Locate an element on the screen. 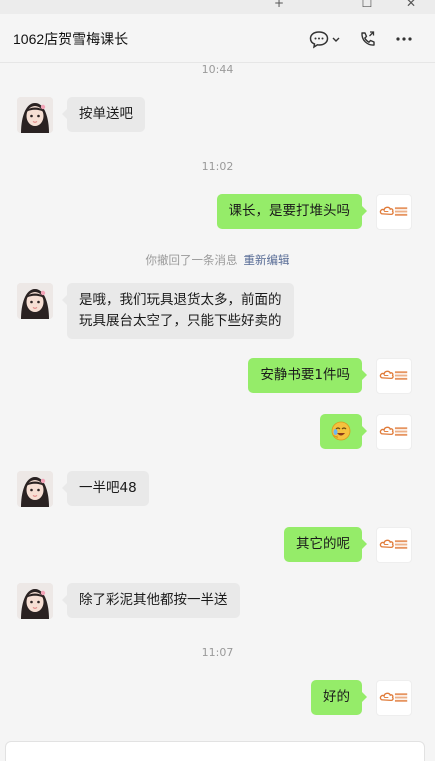 The image size is (435, 761). chevron-down-icon is located at coordinates (336, 39).